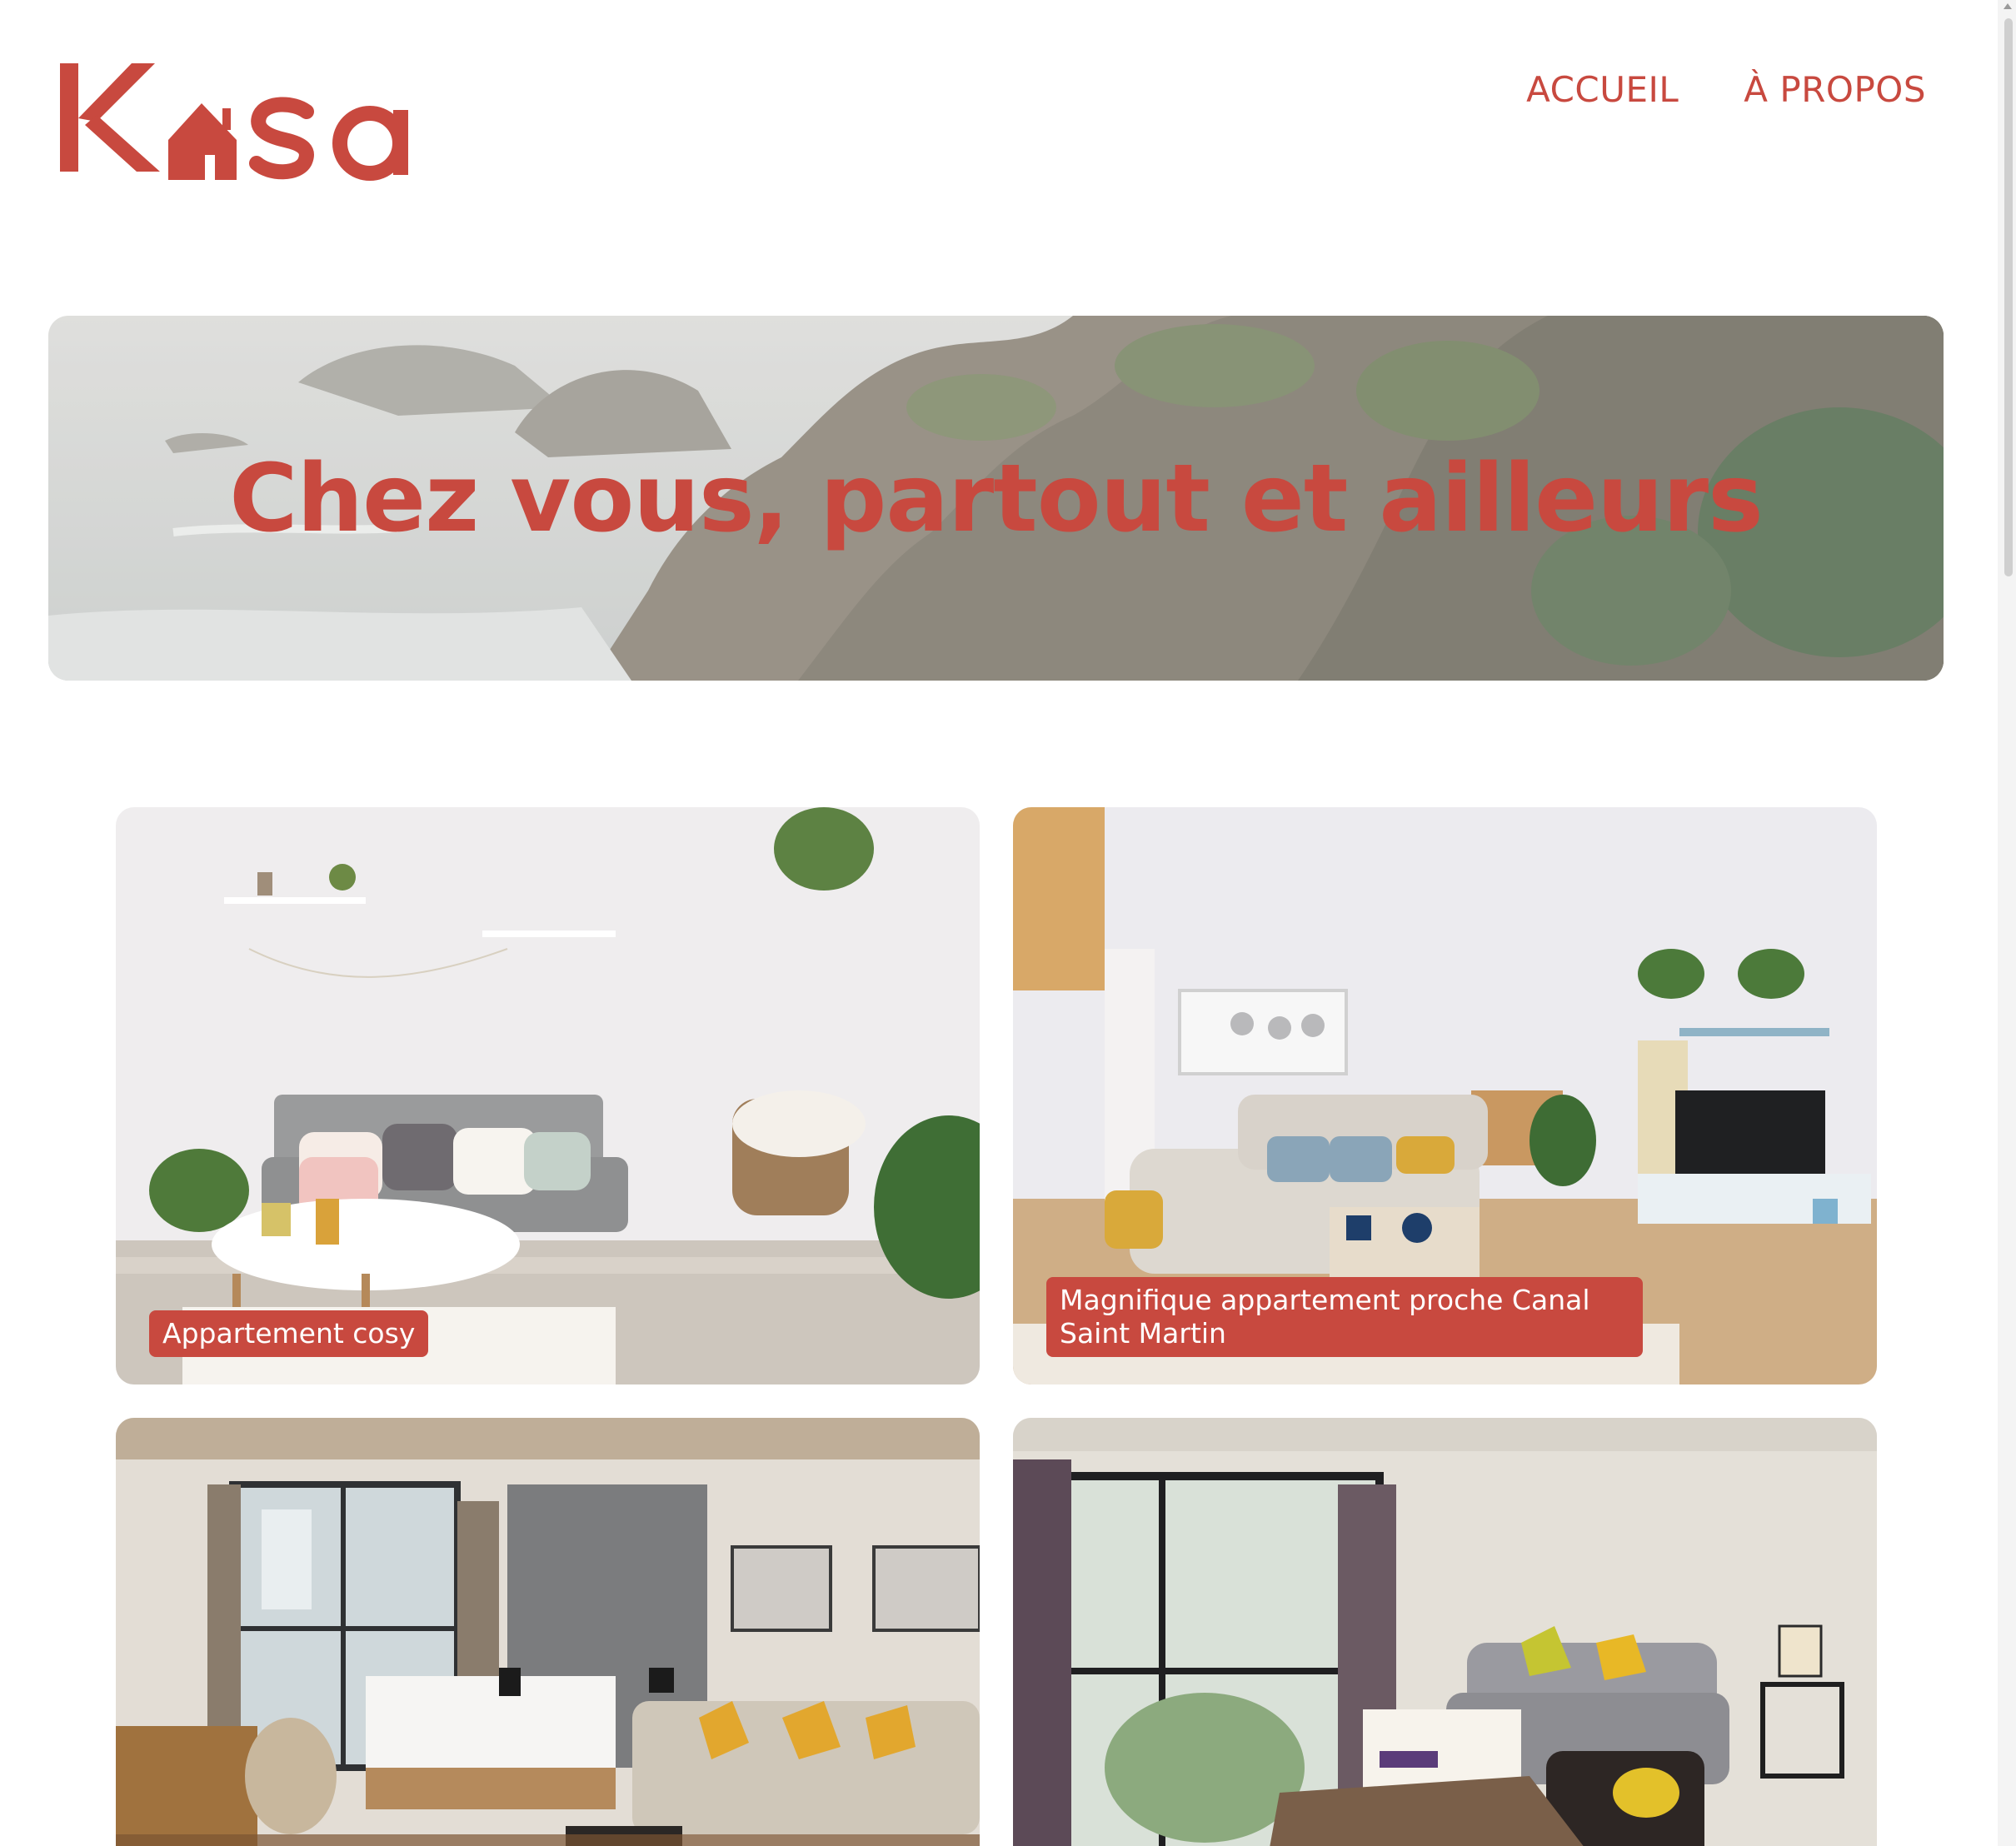 This screenshot has width=2016, height=1846. What do you see at coordinates (289, 1333) in the screenshot?
I see `listing-title: Appartement cosy` at bounding box center [289, 1333].